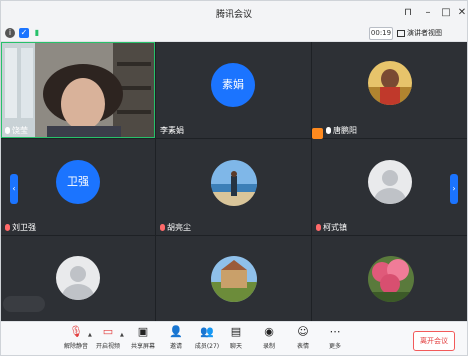 This screenshot has width=468, height=356. What do you see at coordinates (401, 33) in the screenshot?
I see `grid-view-icon` at bounding box center [401, 33].